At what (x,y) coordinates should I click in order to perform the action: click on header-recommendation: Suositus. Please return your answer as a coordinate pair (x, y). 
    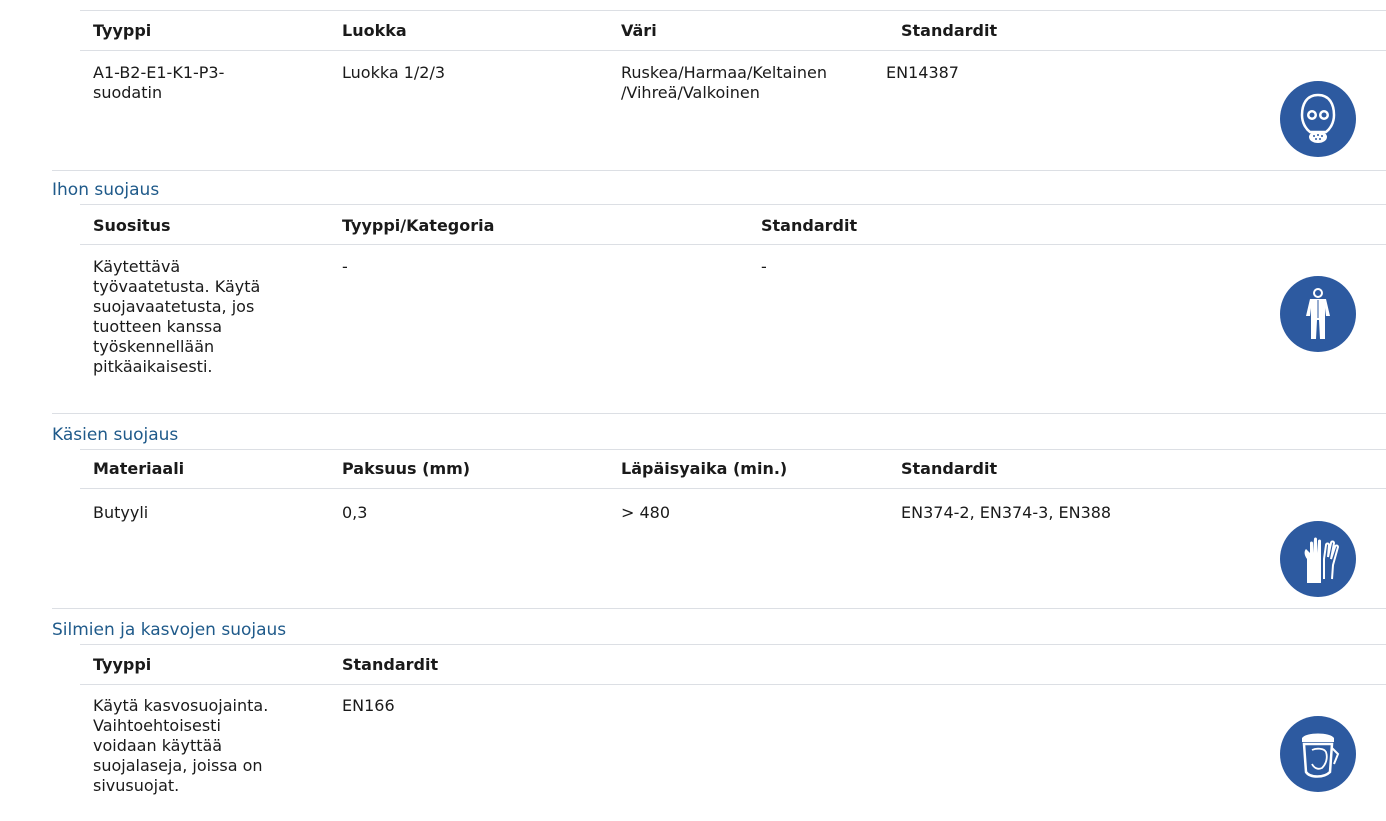
    Looking at the image, I should click on (132, 225).